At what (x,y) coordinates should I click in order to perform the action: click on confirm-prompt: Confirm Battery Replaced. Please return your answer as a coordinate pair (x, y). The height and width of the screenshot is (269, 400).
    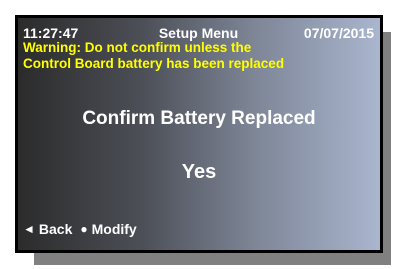
    Looking at the image, I should click on (199, 118).